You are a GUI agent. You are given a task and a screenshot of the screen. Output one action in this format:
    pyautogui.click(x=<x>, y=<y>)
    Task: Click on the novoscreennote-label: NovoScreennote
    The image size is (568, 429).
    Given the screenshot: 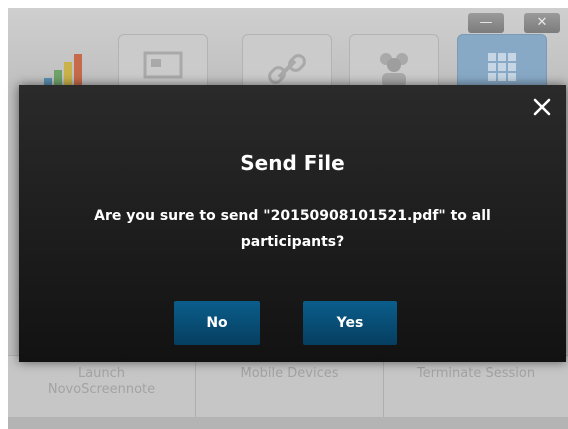 What is the action you would take?
    pyautogui.click(x=101, y=389)
    